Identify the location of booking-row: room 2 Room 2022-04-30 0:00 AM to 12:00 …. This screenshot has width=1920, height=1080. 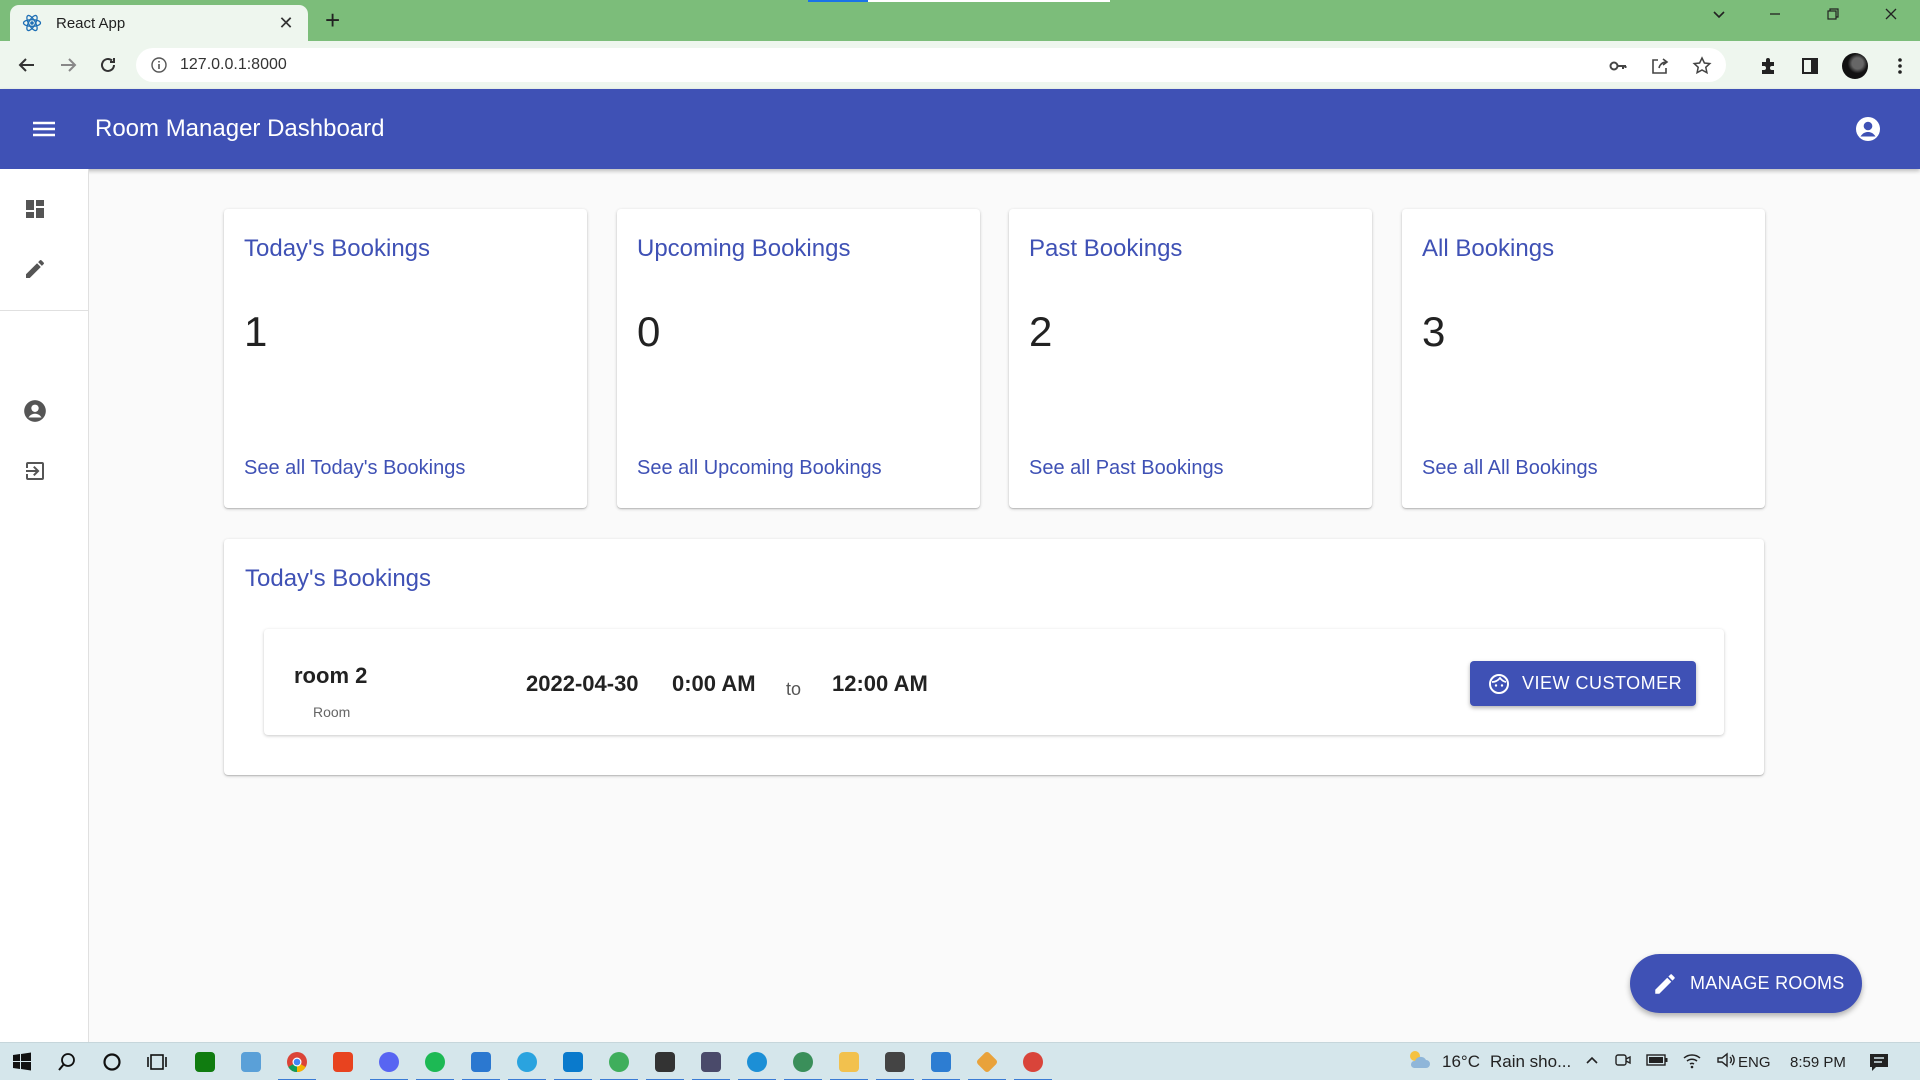
(994, 682).